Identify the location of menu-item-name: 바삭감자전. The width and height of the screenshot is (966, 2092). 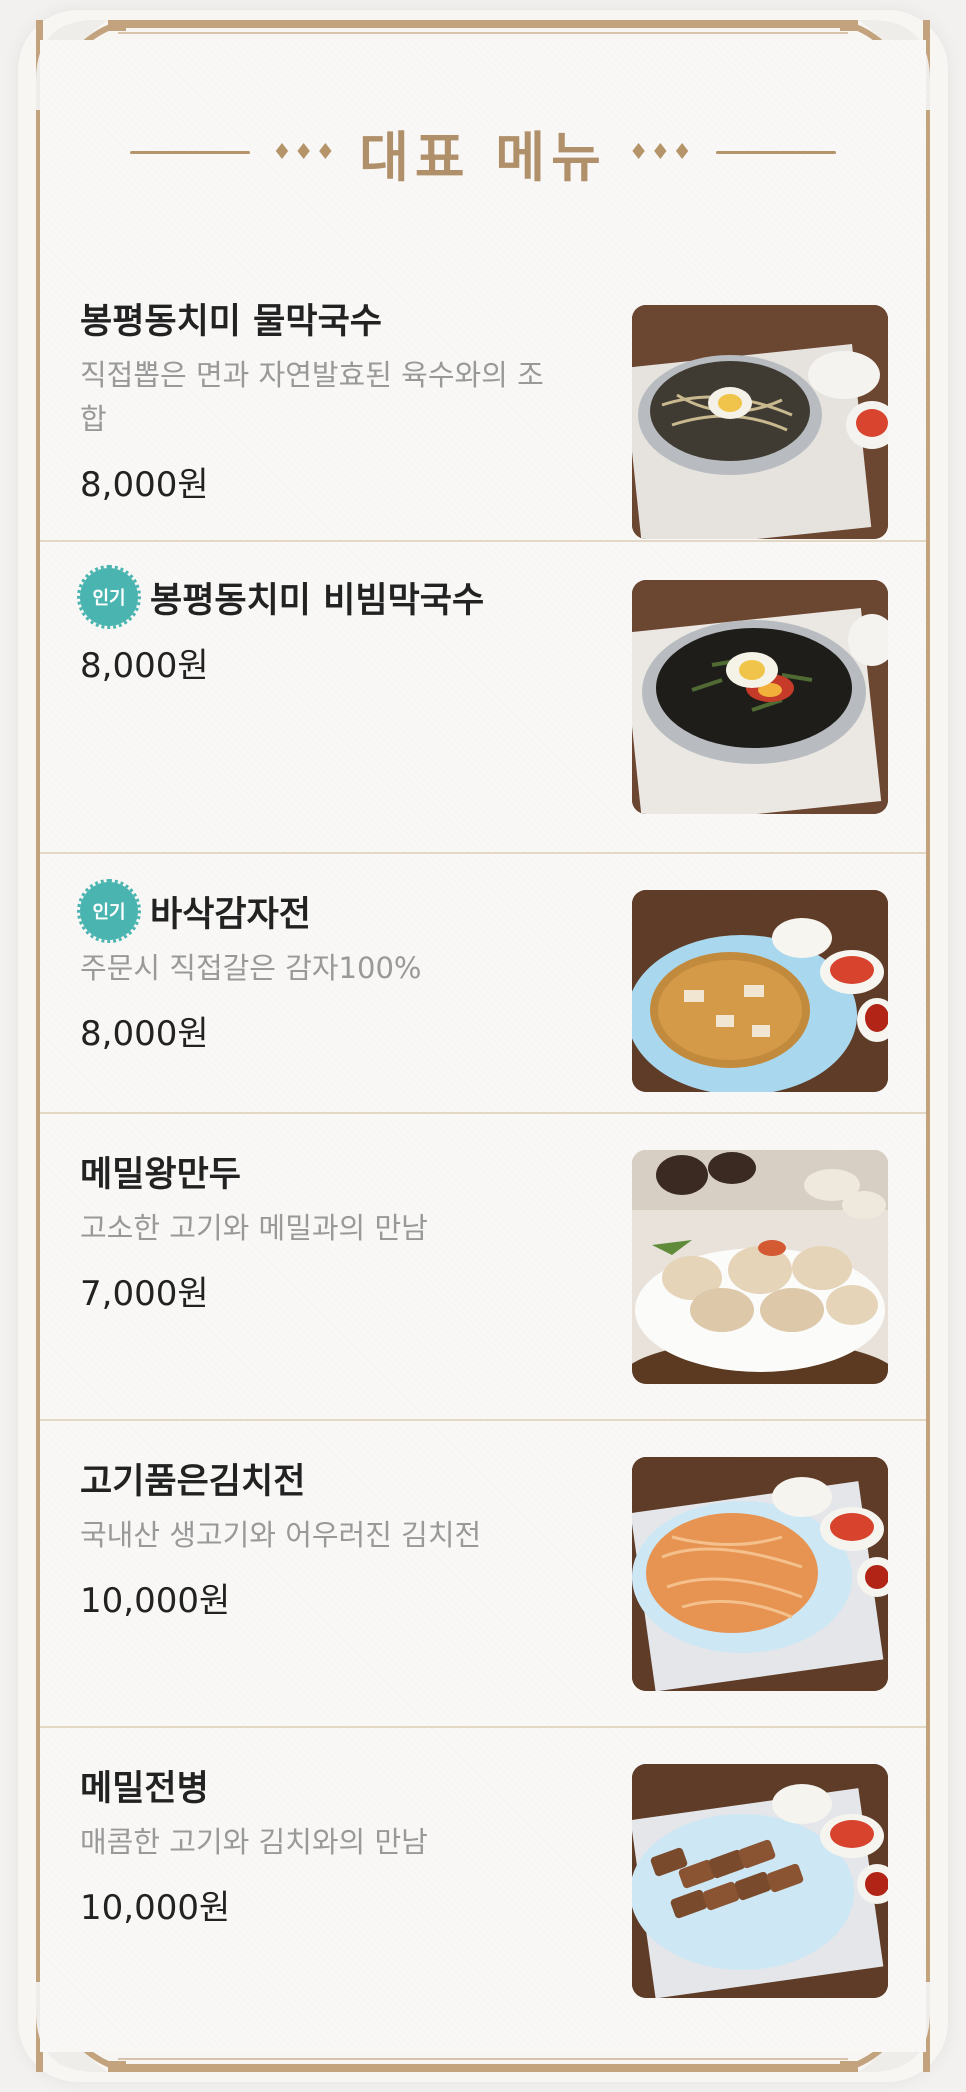
(231, 914).